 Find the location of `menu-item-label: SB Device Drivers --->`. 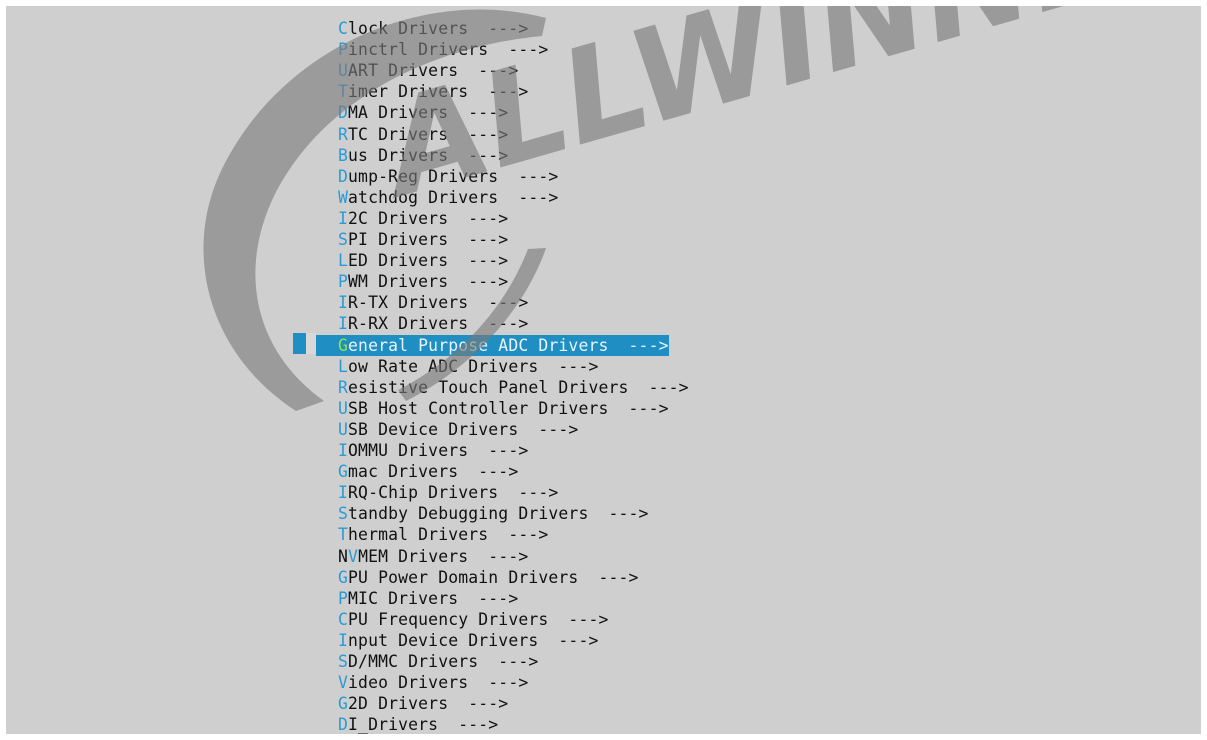

menu-item-label: SB Device Drivers ---> is located at coordinates (463, 429).